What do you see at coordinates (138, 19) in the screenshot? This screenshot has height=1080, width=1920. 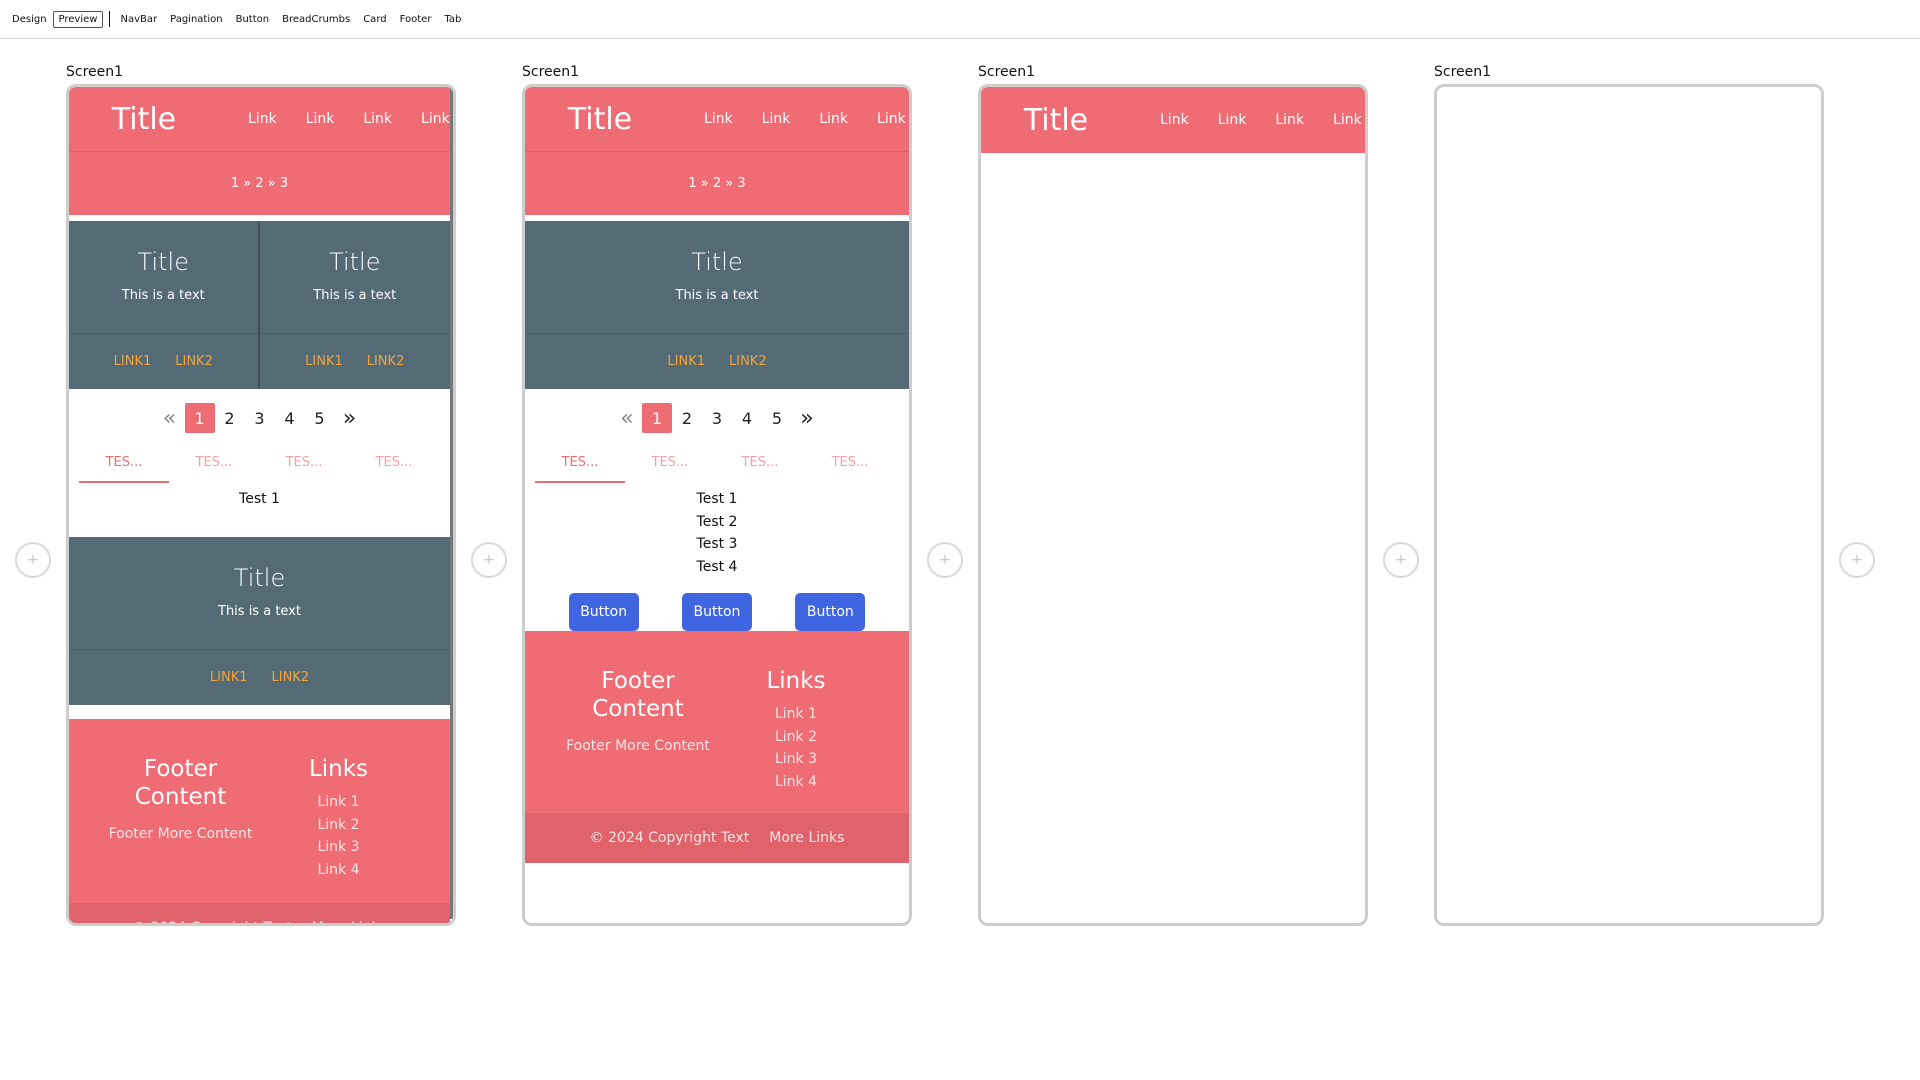 I see `component-navbar-button: NavBar` at bounding box center [138, 19].